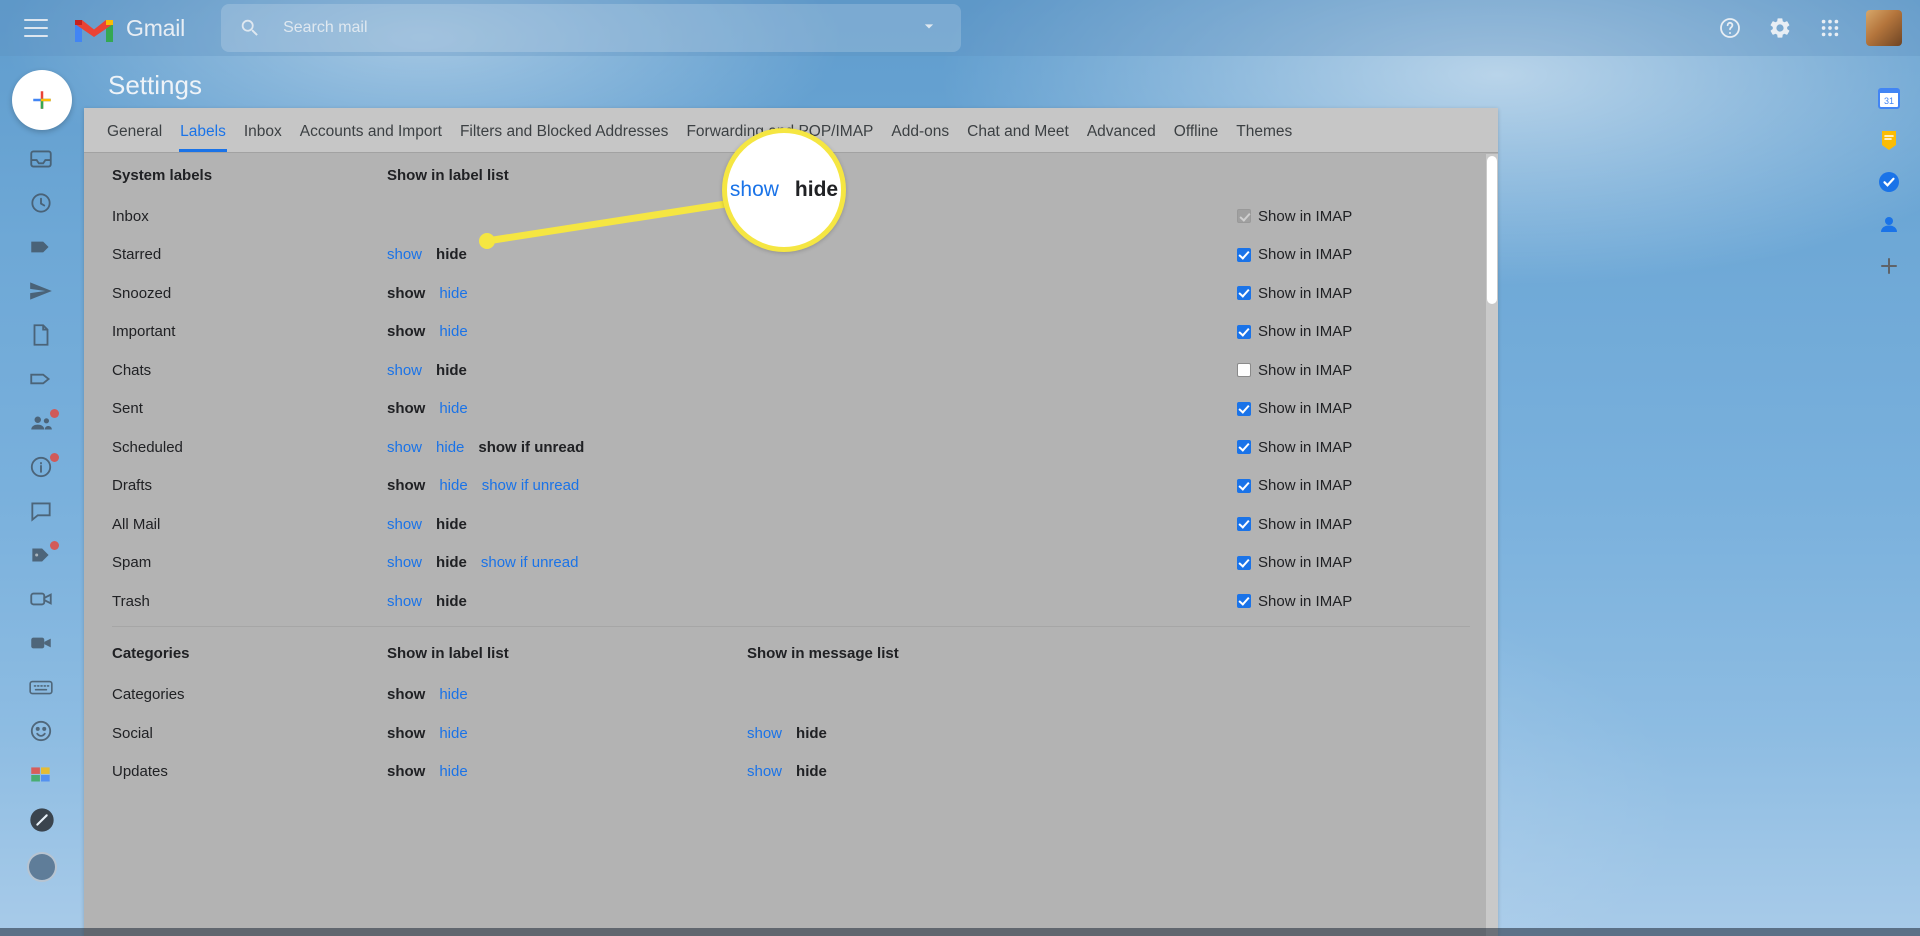 This screenshot has height=936, width=1920. What do you see at coordinates (42, 512) in the screenshot?
I see `sidebar-item-chat` at bounding box center [42, 512].